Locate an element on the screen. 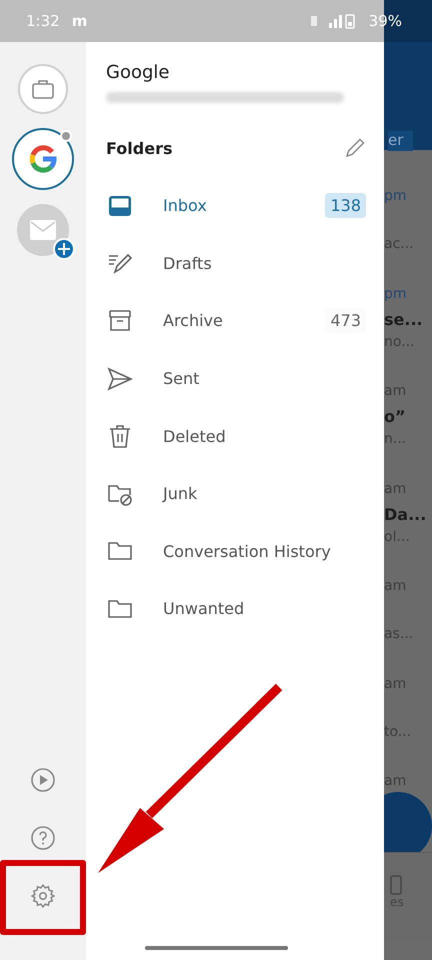  nav-icon is located at coordinates (397, 885).